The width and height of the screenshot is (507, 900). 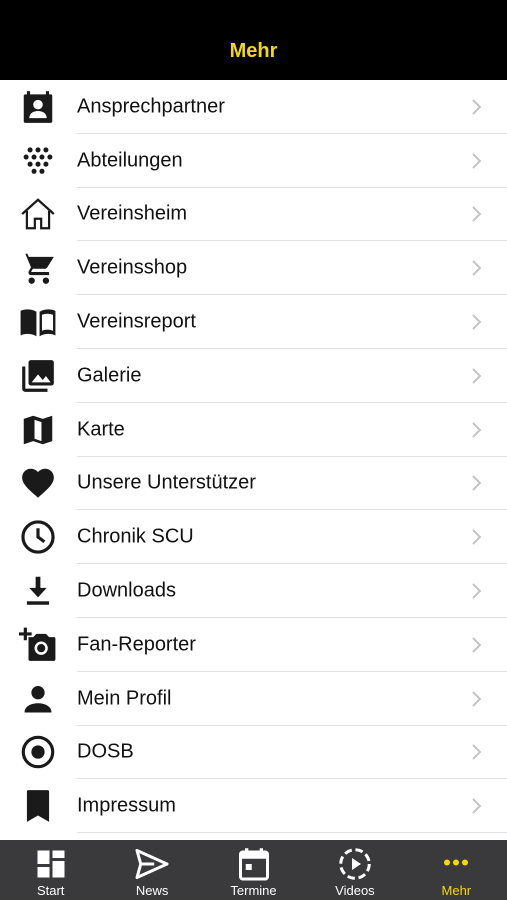 What do you see at coordinates (136, 321) in the screenshot?
I see `menu-item-label: Vereinsreport` at bounding box center [136, 321].